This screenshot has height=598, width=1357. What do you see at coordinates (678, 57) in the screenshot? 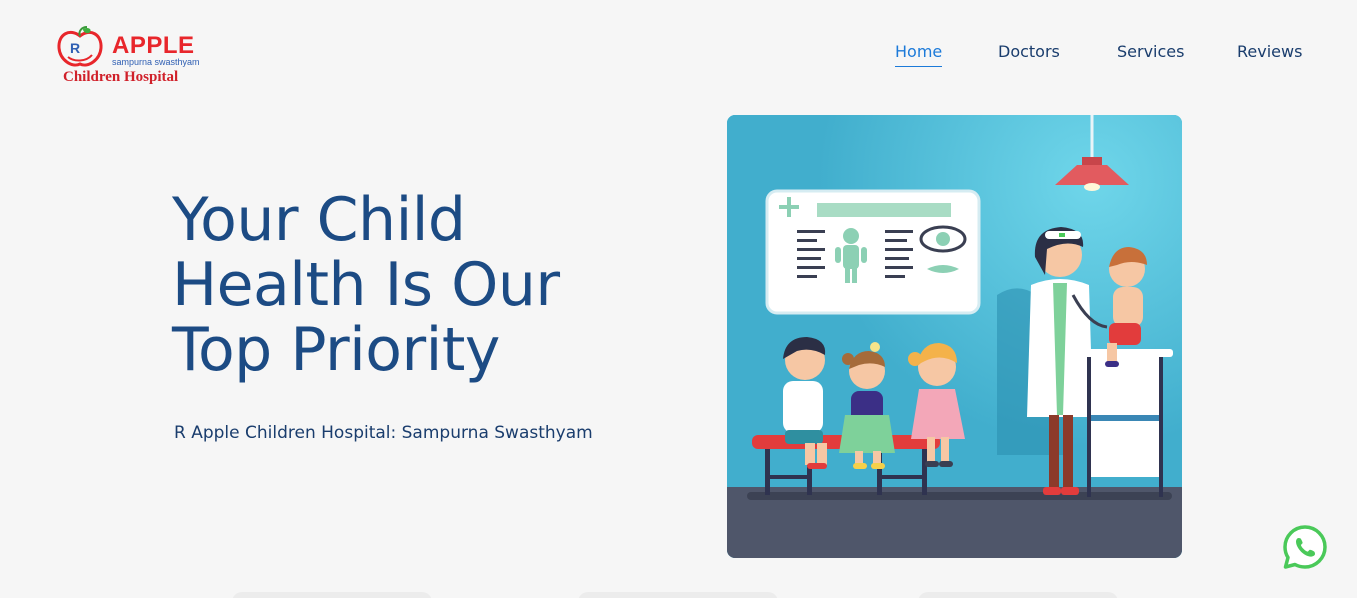
I see `main-nav: Home Doctors Services Reviews` at bounding box center [678, 57].